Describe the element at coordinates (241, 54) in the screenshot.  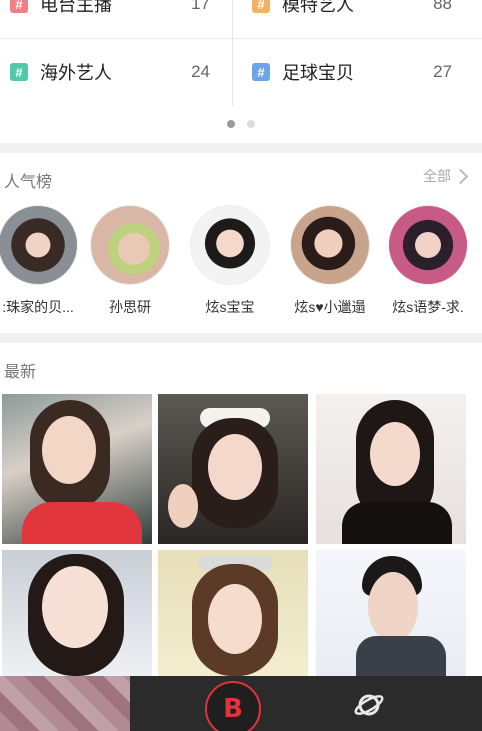
I see `category-grid: # 电台主播 17 # 模特艺人 88 # 海外艺人 24 # 足球宝贝 27` at that location.